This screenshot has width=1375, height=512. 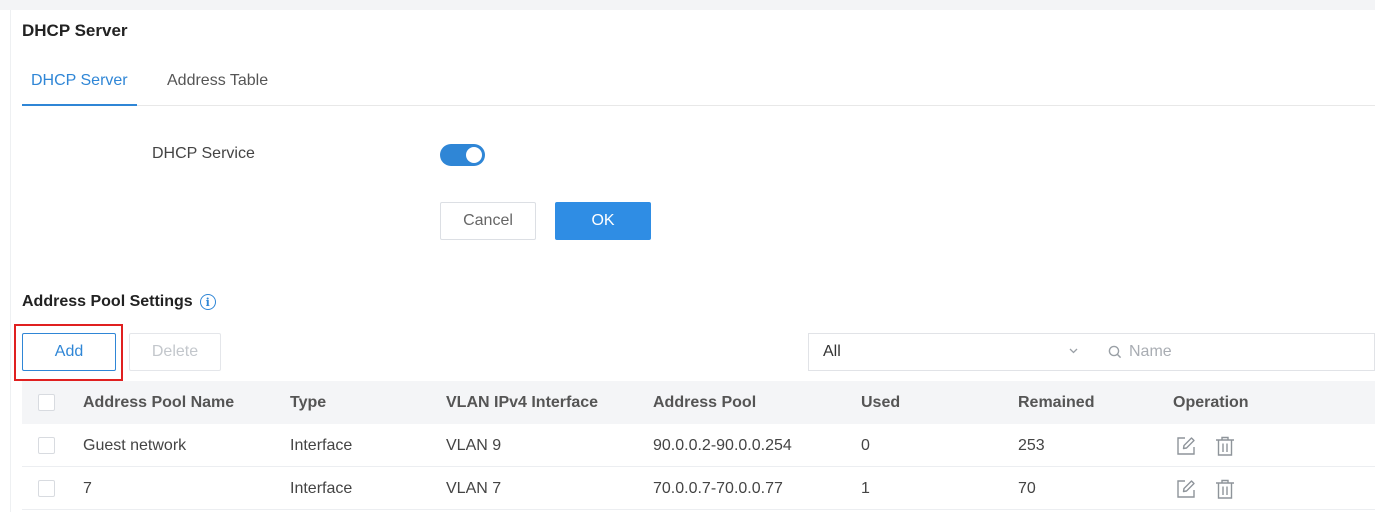 What do you see at coordinates (832, 351) in the screenshot?
I see `filter-select-value: All` at bounding box center [832, 351].